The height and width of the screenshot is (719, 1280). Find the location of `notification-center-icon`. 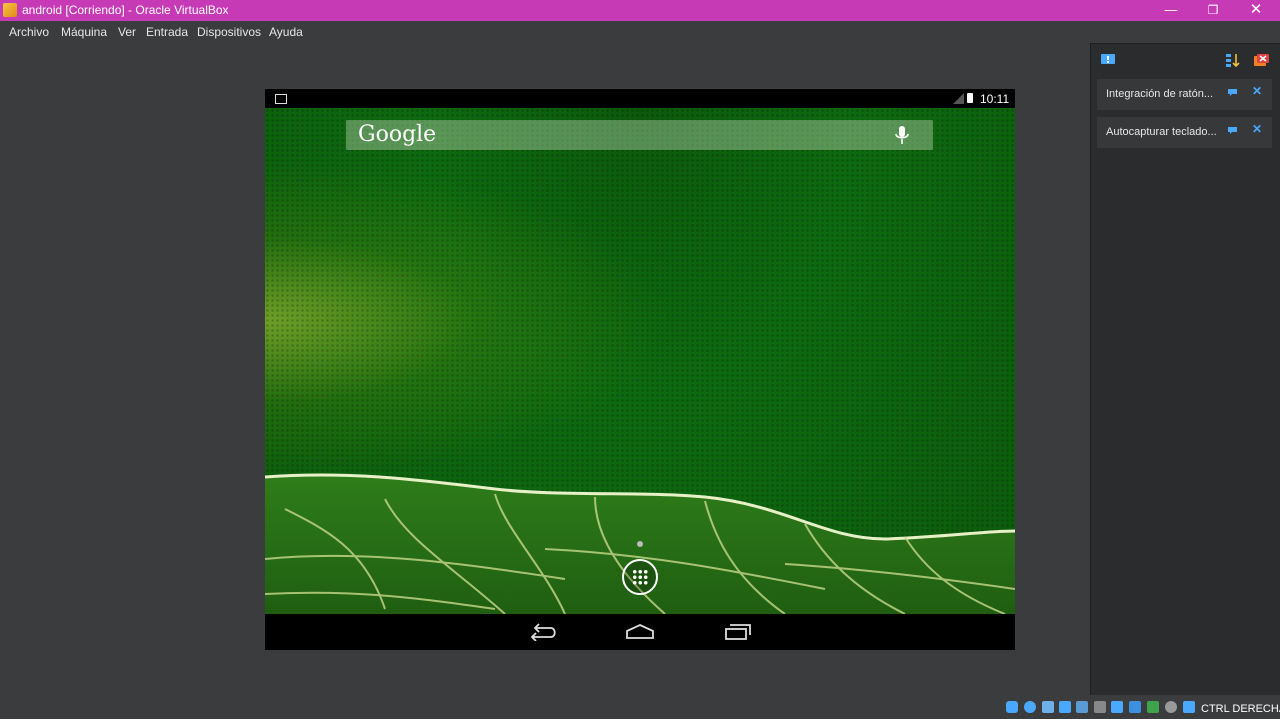

notification-center-icon is located at coordinates (1108, 60).